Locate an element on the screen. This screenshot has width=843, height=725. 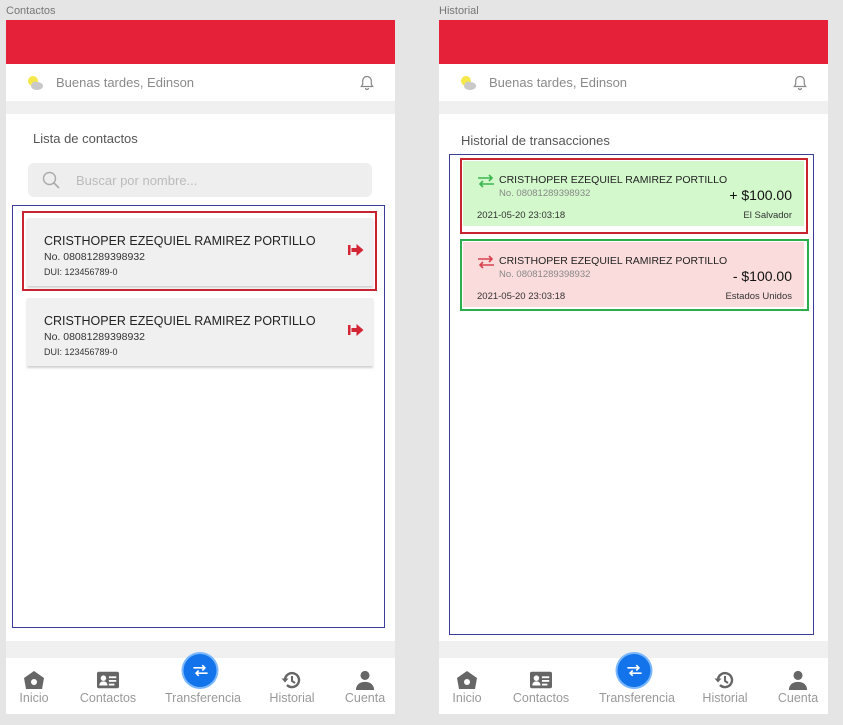
search-icon is located at coordinates (51, 180).